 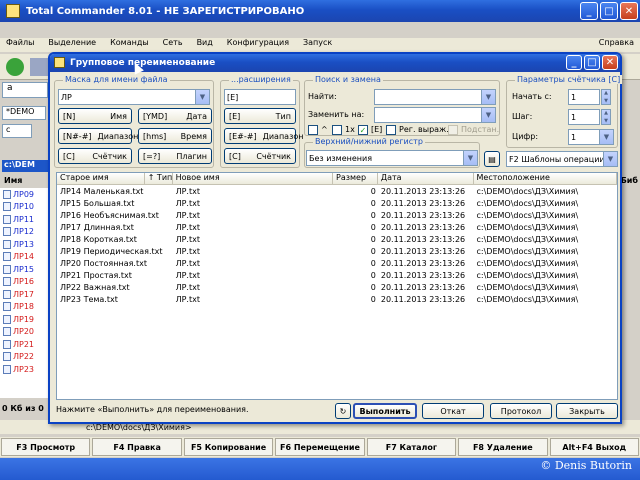 I want to click on templates-button: ▤, so click(x=492, y=159).